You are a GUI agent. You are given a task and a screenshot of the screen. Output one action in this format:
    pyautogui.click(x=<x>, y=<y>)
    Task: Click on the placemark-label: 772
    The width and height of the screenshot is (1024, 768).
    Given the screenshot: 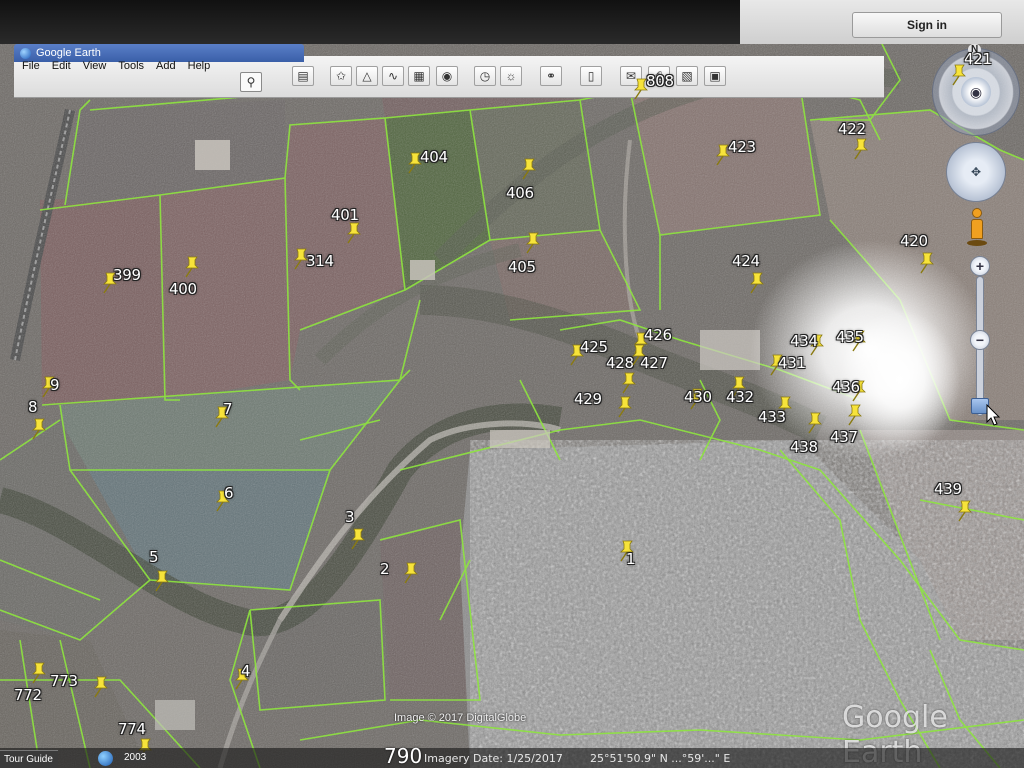 What is the action you would take?
    pyautogui.click(x=28, y=695)
    